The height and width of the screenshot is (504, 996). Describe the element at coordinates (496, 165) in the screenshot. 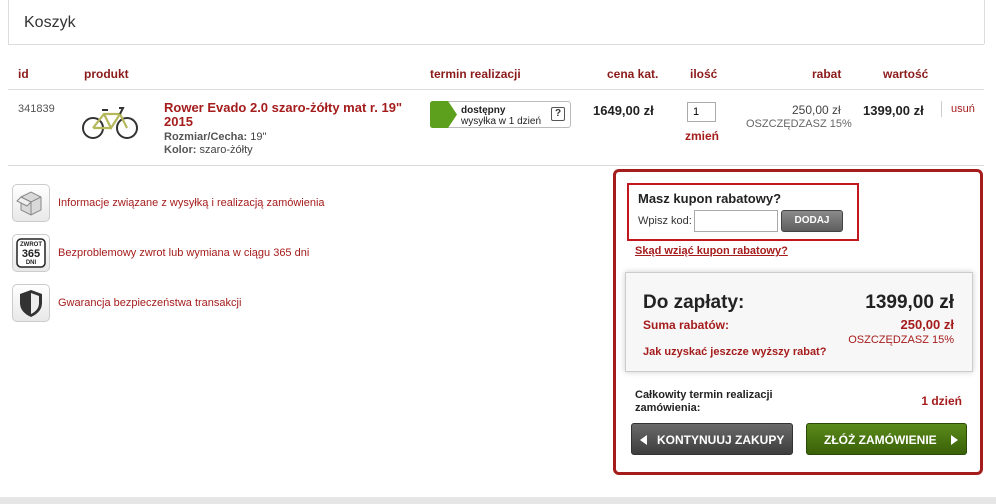

I see `row-divider` at that location.